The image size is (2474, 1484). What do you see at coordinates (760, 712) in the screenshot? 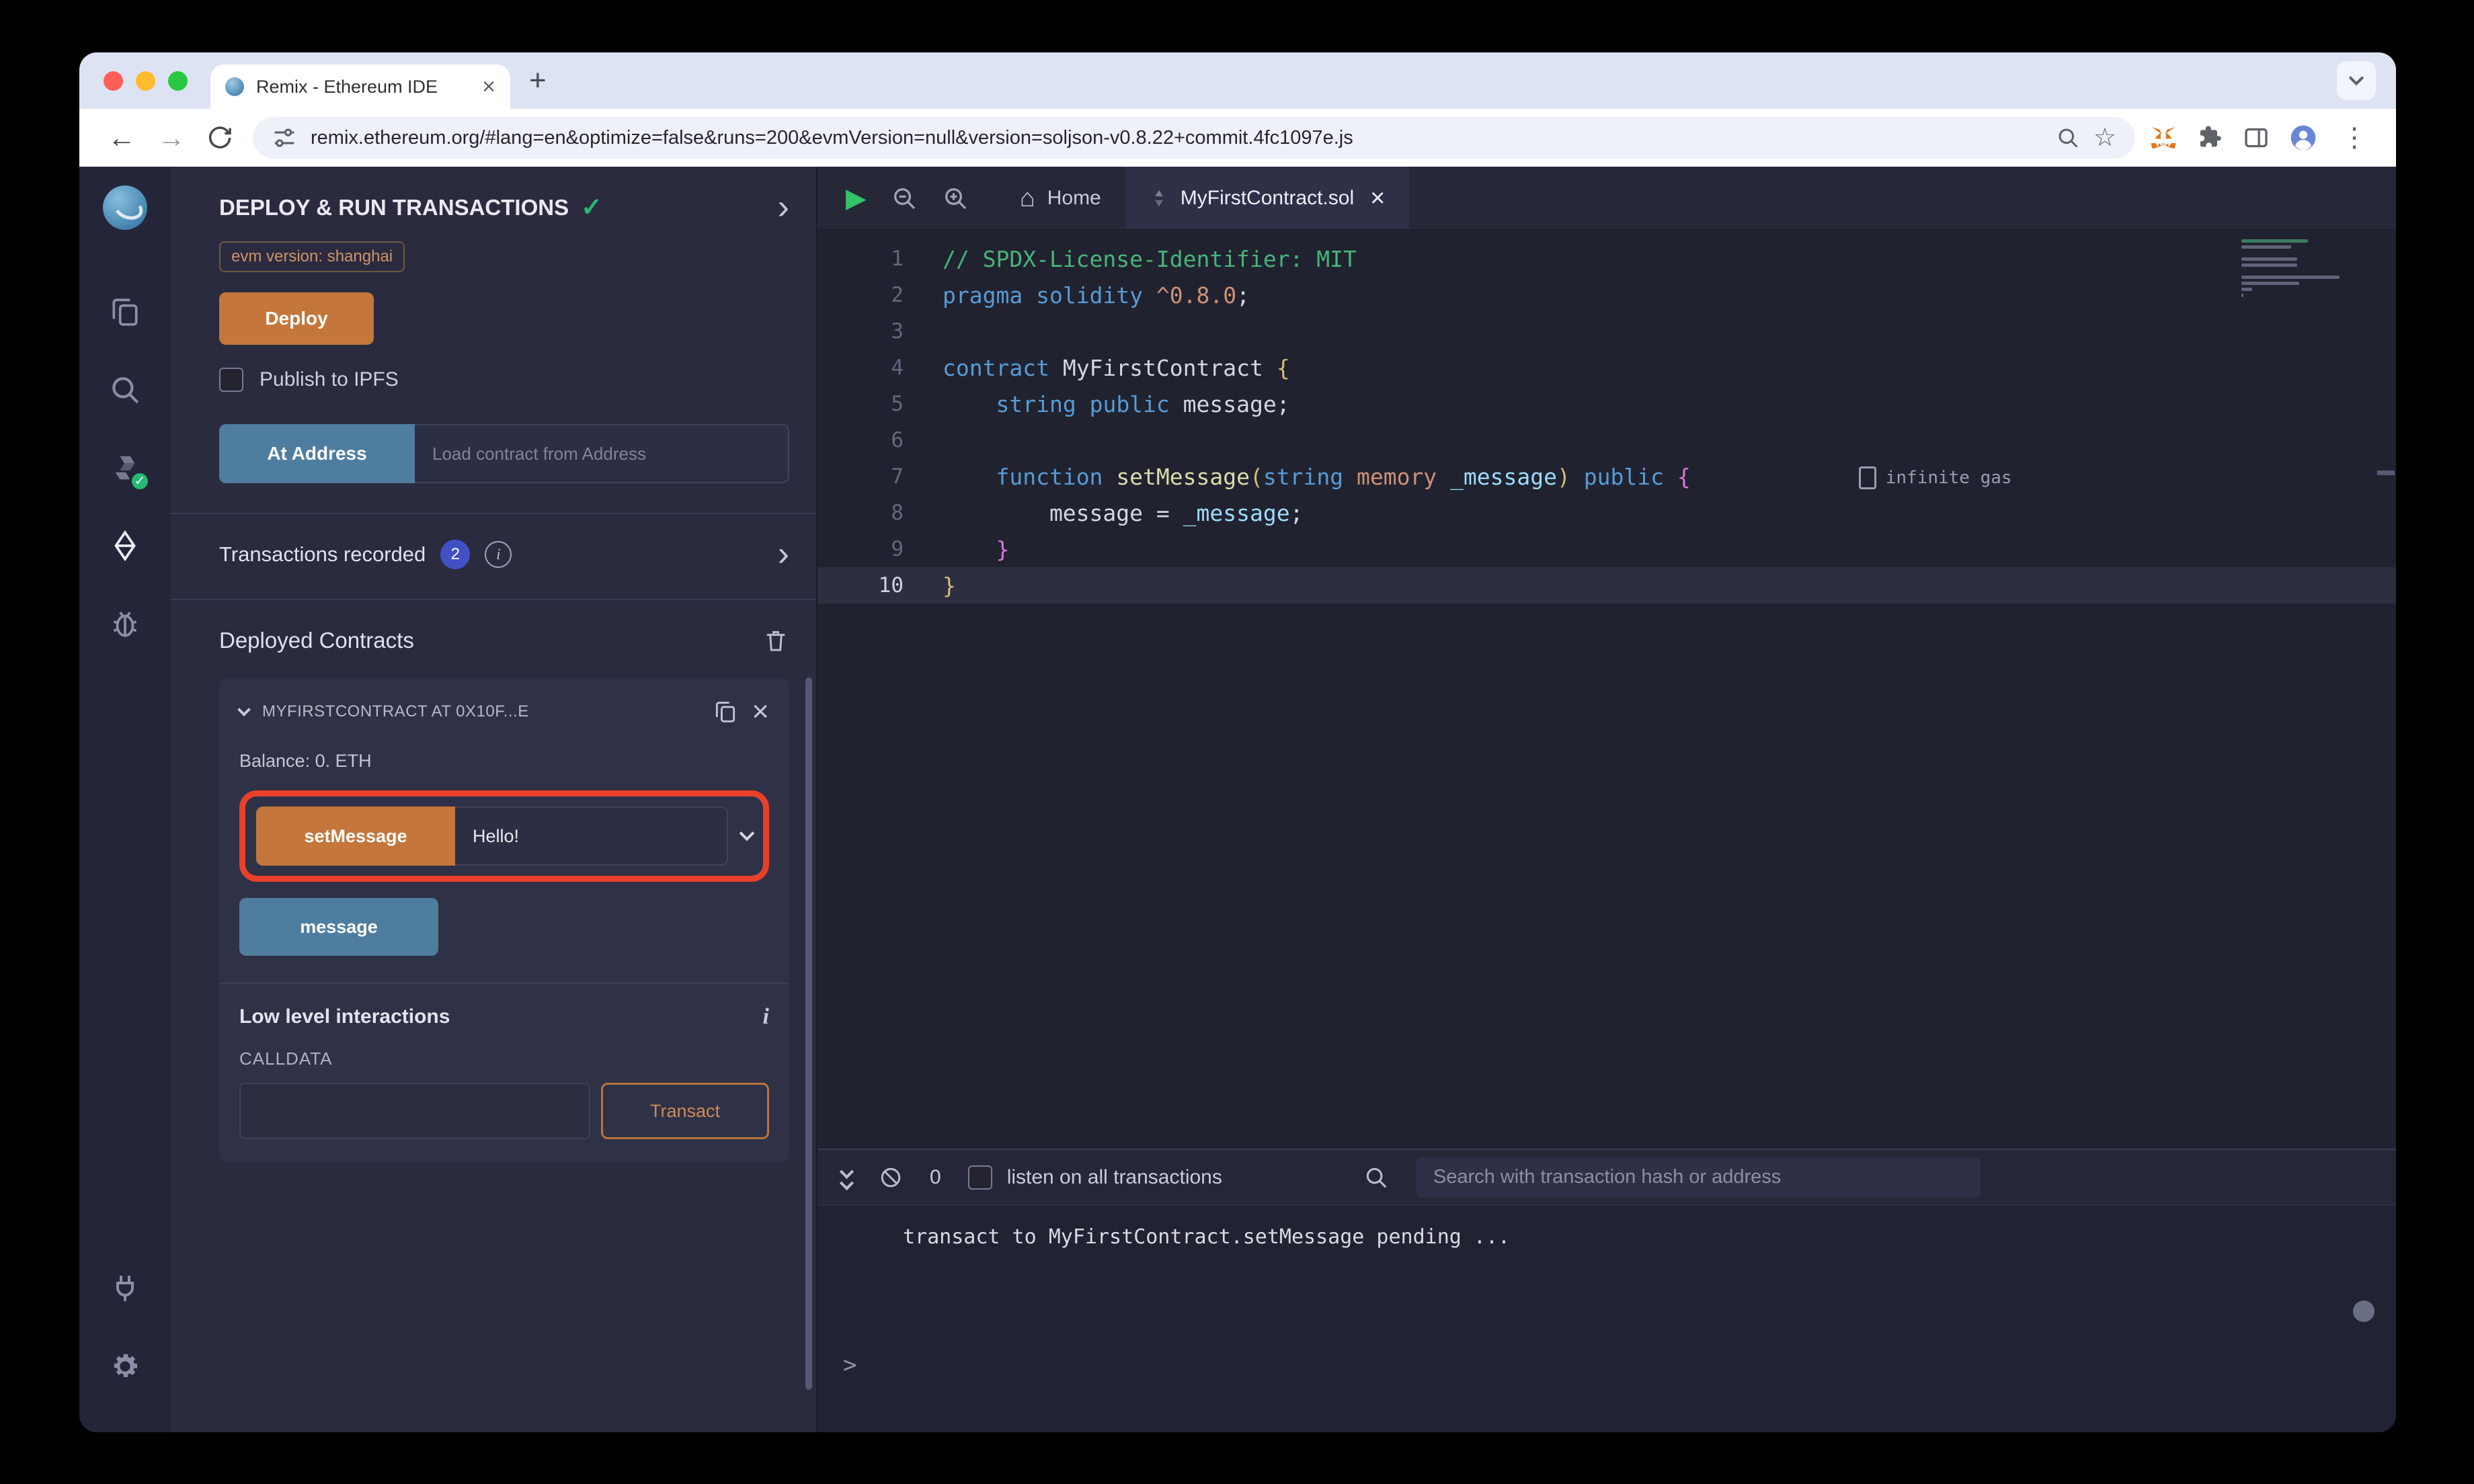
I see `remove-contract-icon: ×` at bounding box center [760, 712].